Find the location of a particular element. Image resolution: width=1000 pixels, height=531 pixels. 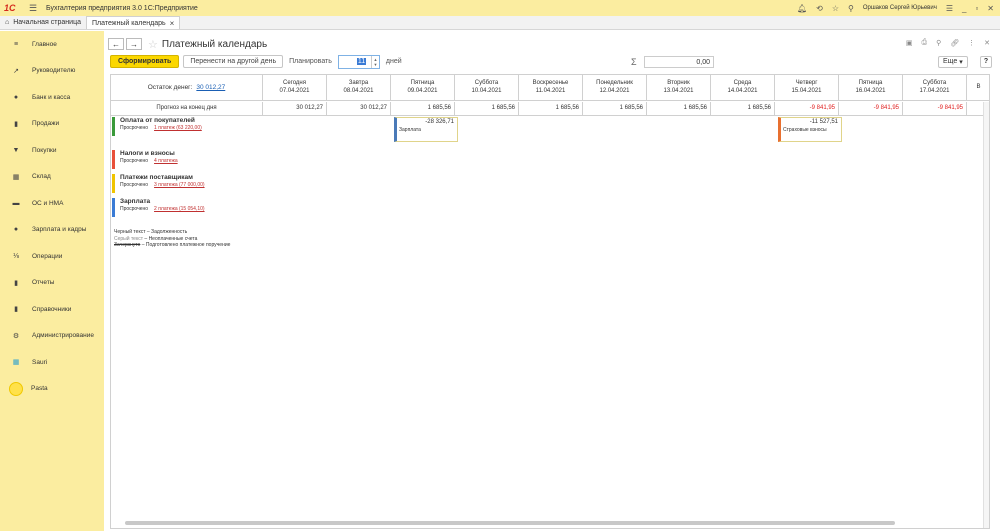

balance-link: 30 012,27 is located at coordinates (210, 88).